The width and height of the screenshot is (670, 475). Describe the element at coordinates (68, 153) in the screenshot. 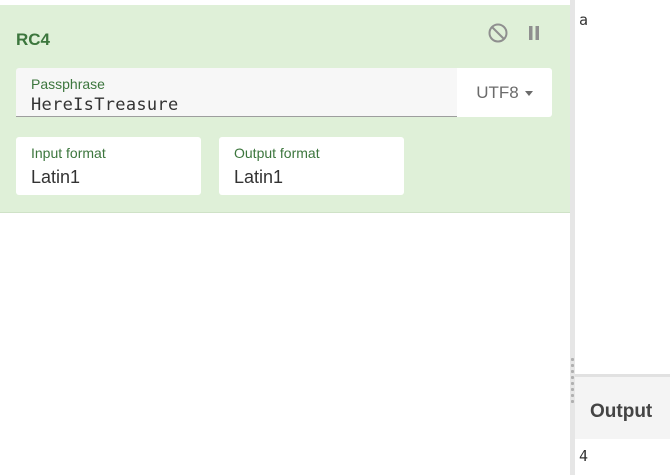

I see `input-format-label: Input format` at that location.